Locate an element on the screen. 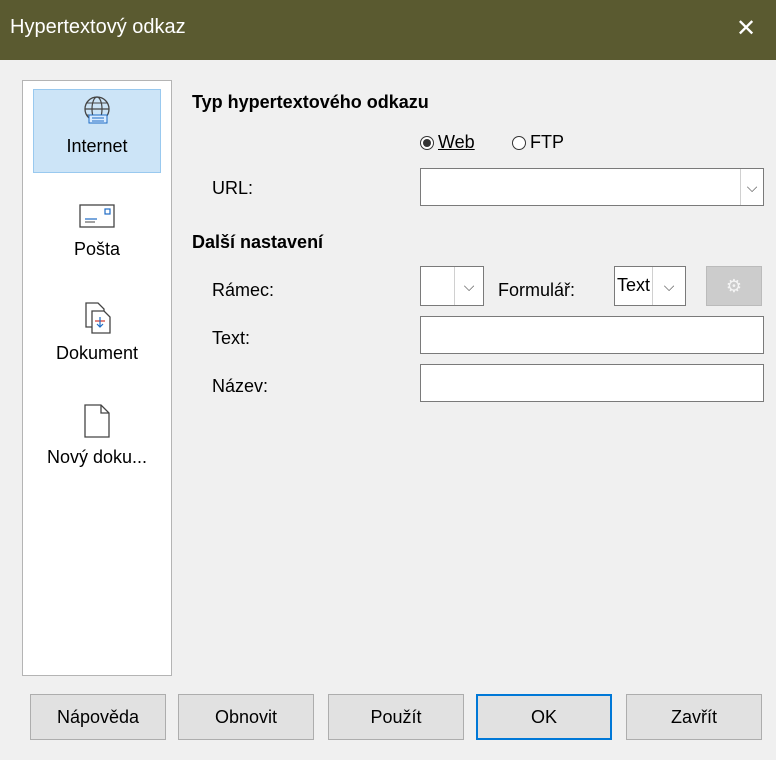 This screenshot has width=776, height=760. sidebar-item-mail: Pošta is located at coordinates (97, 230).